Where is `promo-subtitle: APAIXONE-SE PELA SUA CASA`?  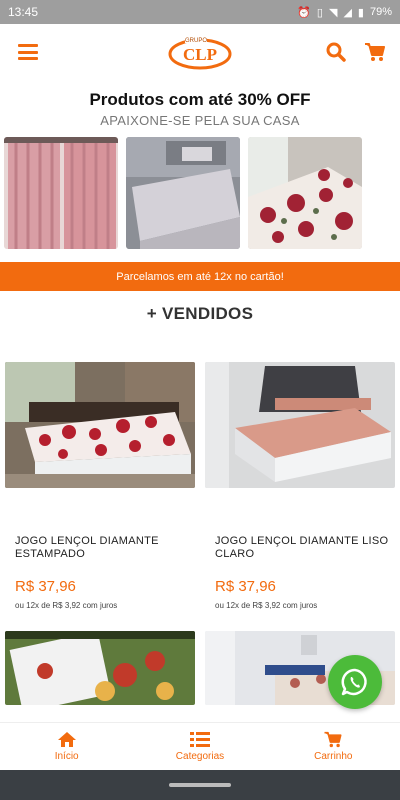
promo-subtitle: APAIXONE-SE PELA SUA CASA is located at coordinates (200, 120).